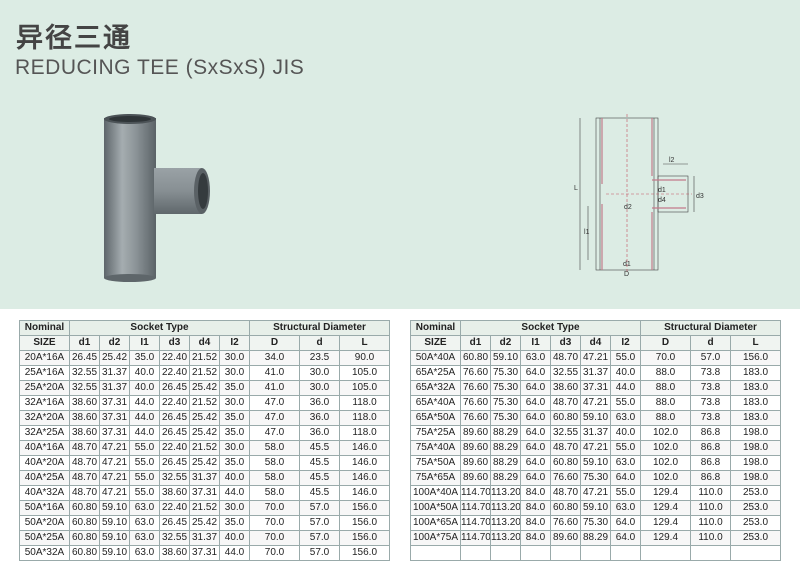 Image resolution: width=800 pixels, height=575 pixels. I want to click on label-d4: d4, so click(662, 200).